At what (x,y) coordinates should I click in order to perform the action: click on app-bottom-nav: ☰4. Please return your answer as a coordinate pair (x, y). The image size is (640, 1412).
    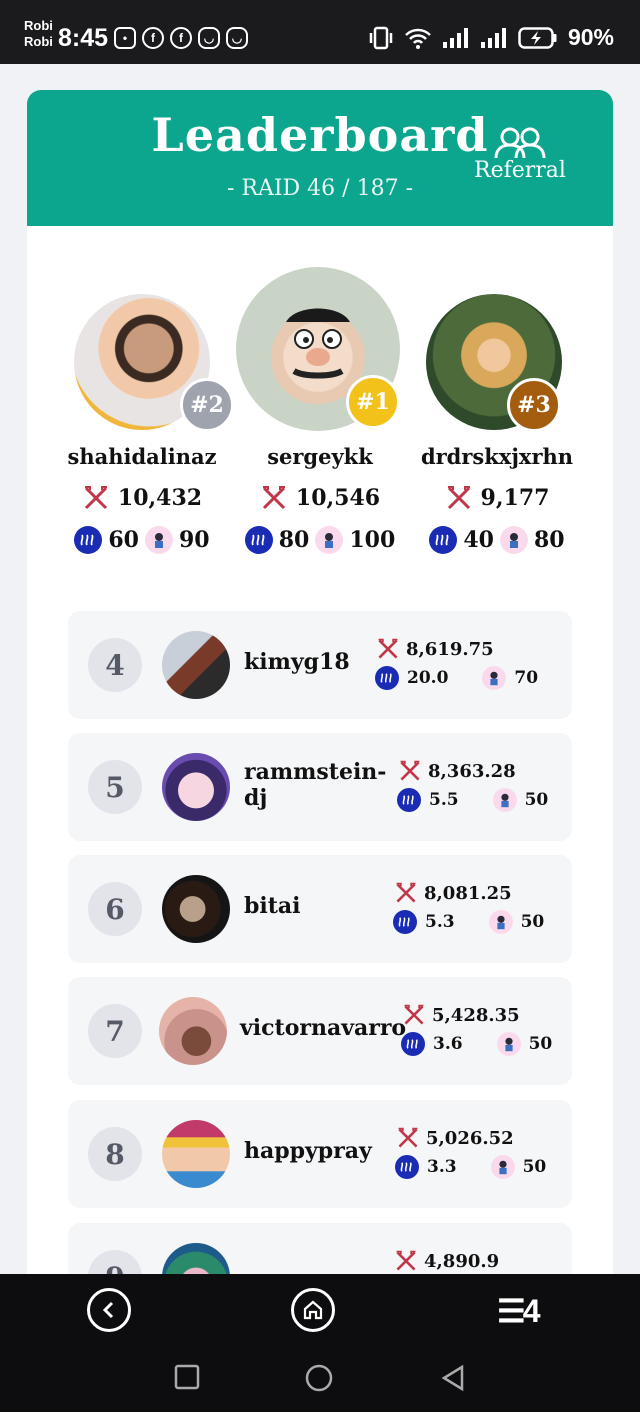
    Looking at the image, I should click on (320, 1309).